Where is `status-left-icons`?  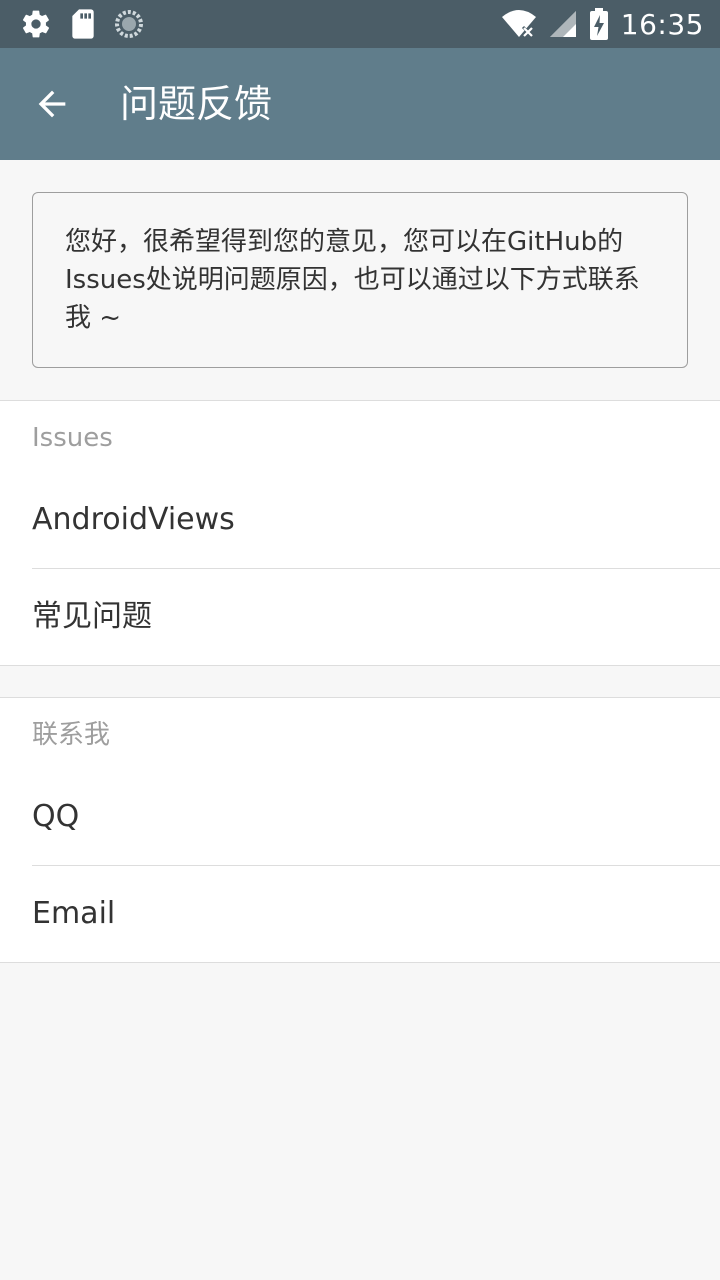
status-left-icons is located at coordinates (82, 24).